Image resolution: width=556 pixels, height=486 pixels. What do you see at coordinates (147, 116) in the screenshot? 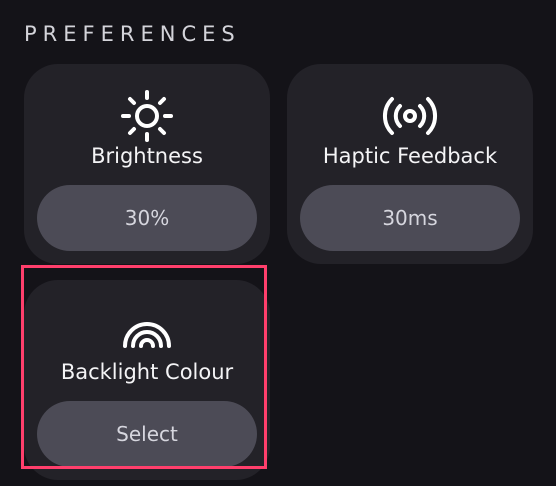
I see `sun-icon` at bounding box center [147, 116].